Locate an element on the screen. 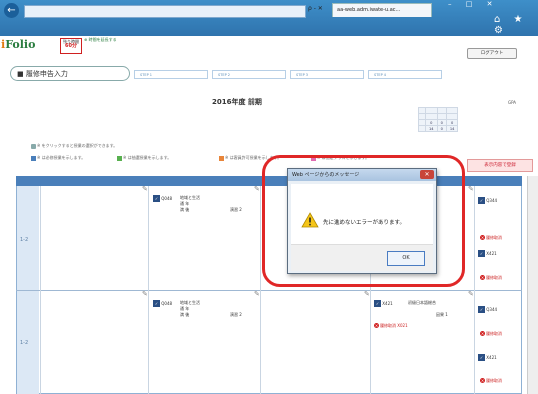 This screenshot has width=538, height=394. credit-summary-table: 000 14 0 14 is located at coordinates (438, 119).